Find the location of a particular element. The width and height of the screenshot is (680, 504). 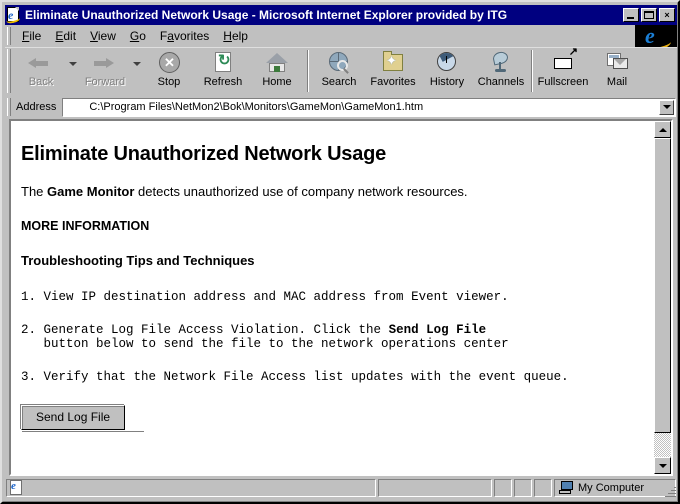

resize-grip is located at coordinates (670, 492).